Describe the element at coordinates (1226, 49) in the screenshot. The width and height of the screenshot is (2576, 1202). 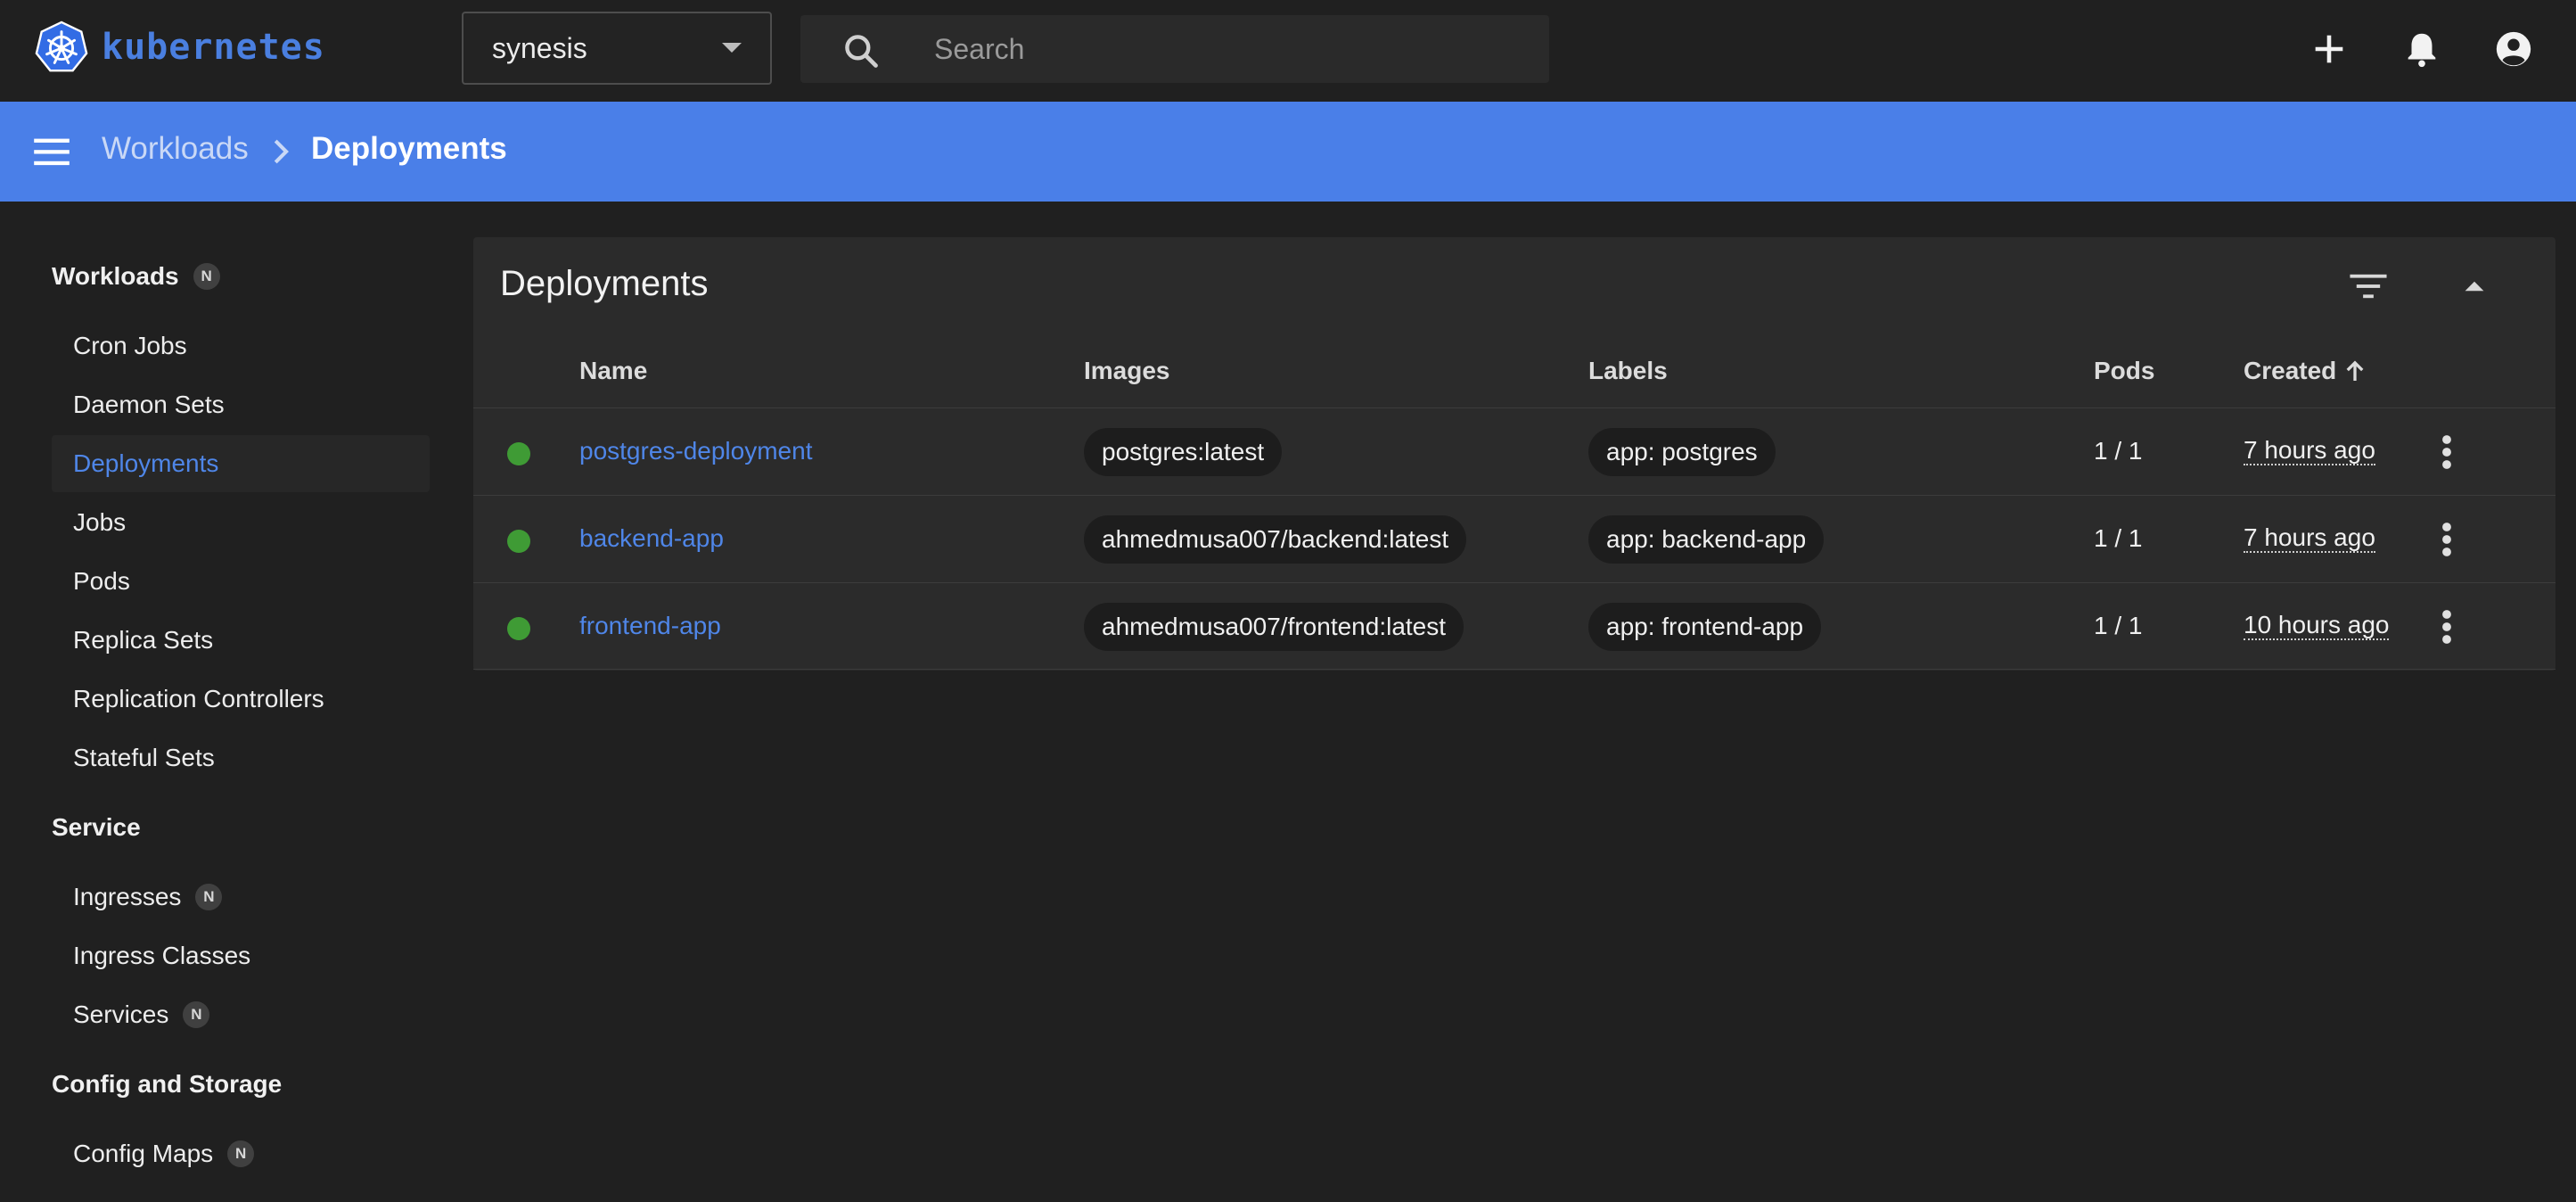
I see `search-input` at that location.